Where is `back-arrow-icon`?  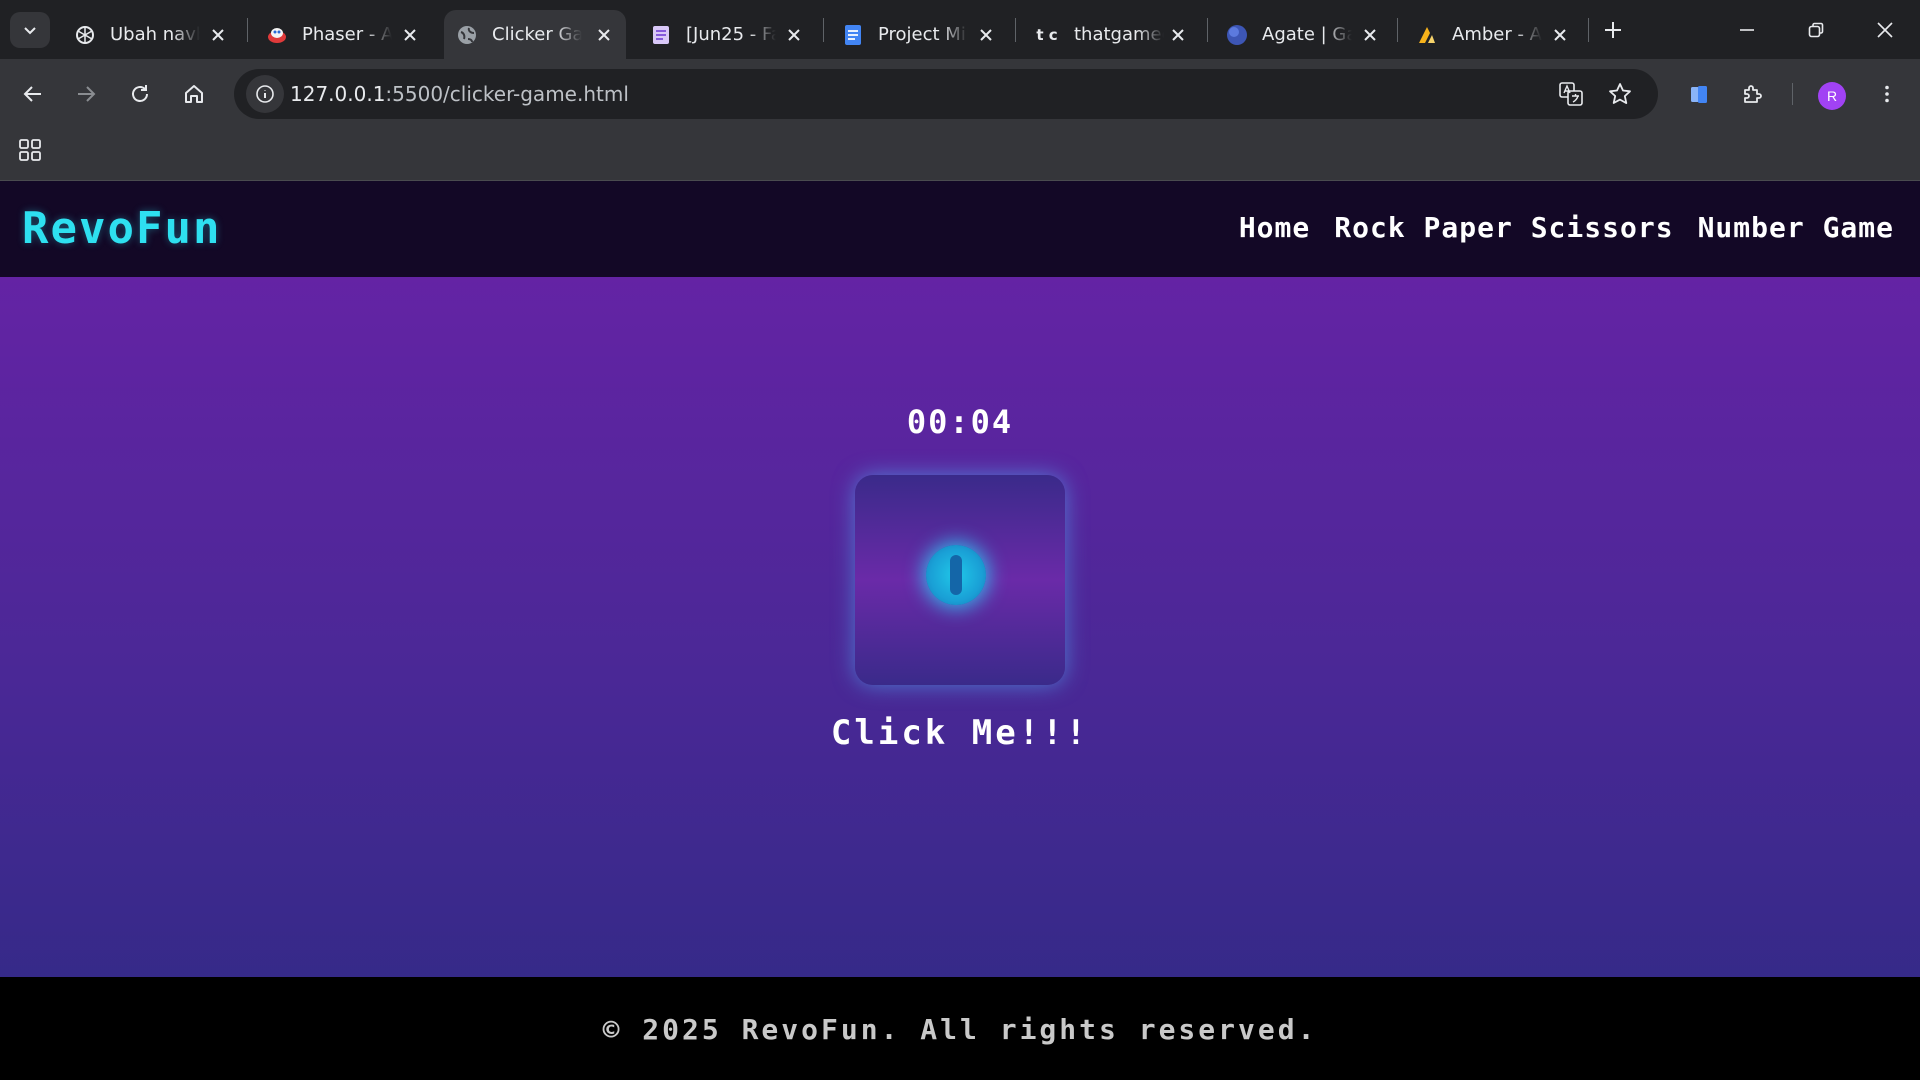
back-arrow-icon is located at coordinates (32, 94).